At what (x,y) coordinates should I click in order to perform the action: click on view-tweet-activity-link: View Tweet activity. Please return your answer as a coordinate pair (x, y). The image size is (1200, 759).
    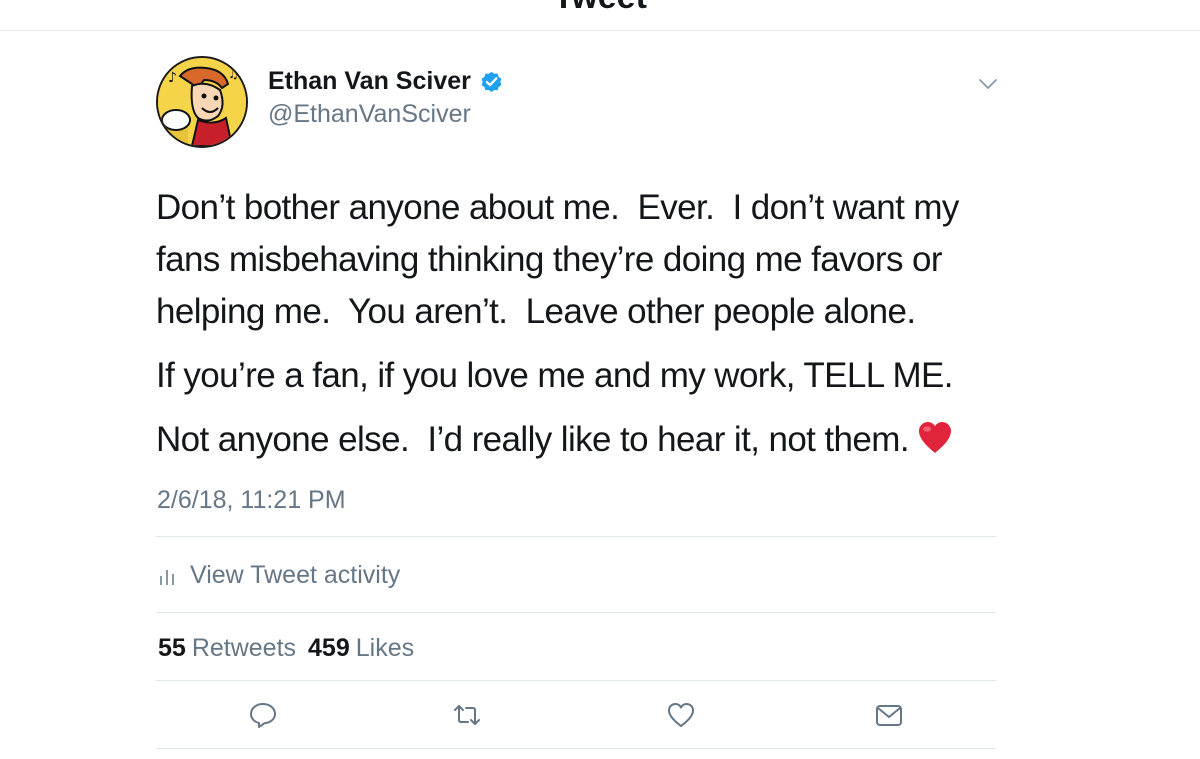
    Looking at the image, I should click on (279, 575).